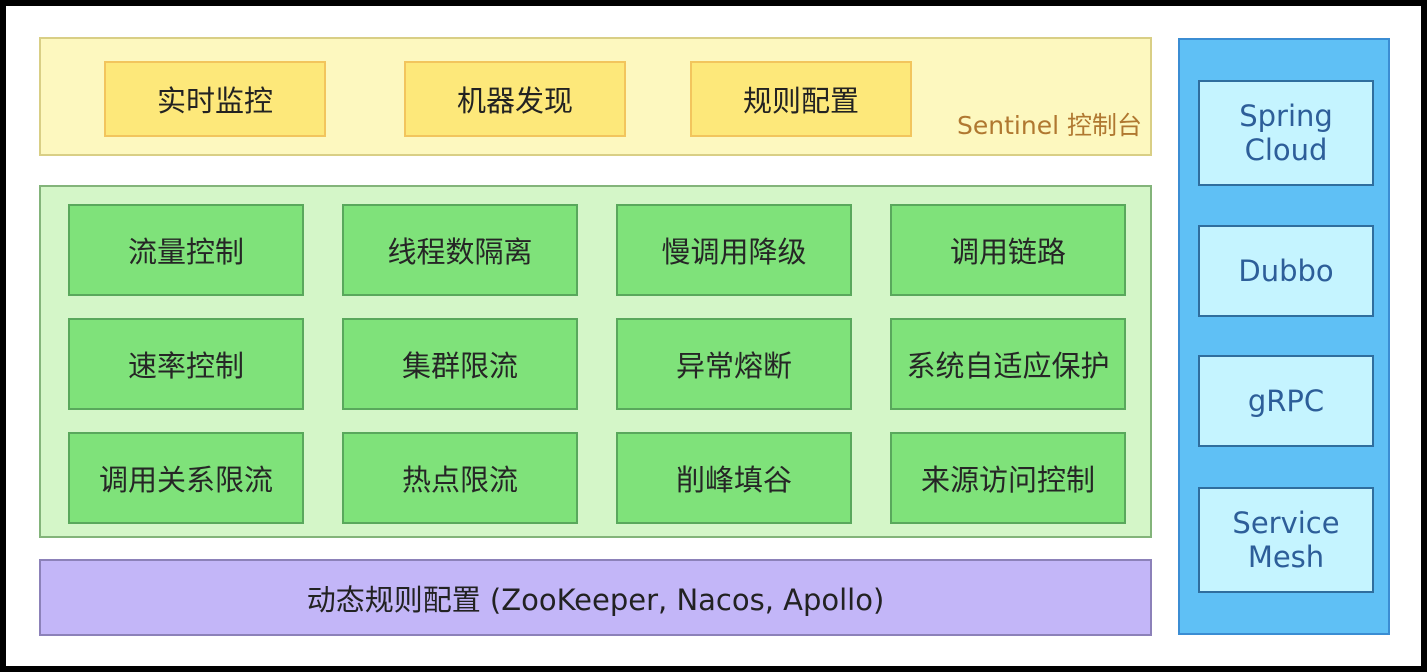 The height and width of the screenshot is (672, 1427). I want to click on sentinel-console-panel: 实时监控 机器发现 规则配置 Sentinel 控制台, so click(595, 96).